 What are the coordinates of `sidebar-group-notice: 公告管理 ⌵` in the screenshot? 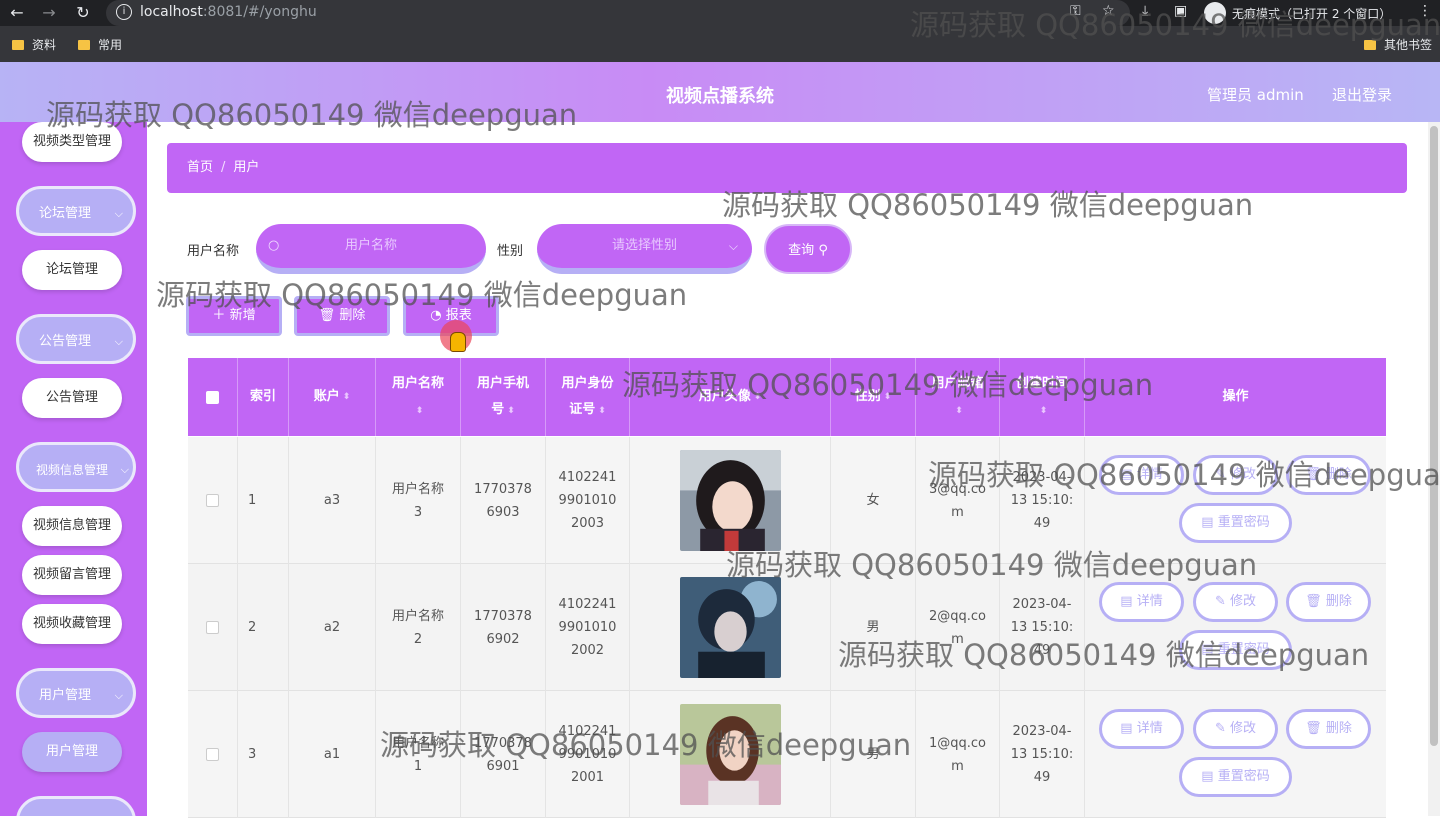 It's located at (76, 339).